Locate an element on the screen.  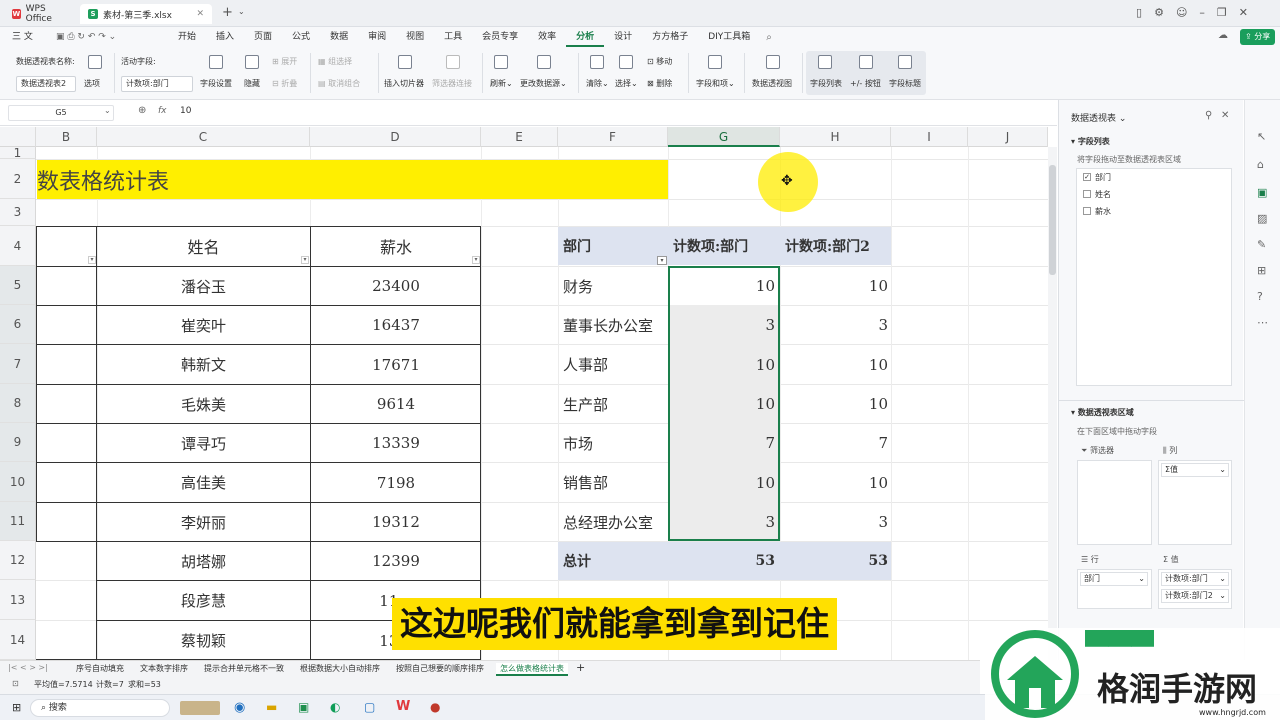
group-selection-button: ▦ 组选择 is located at coordinates (335, 61).